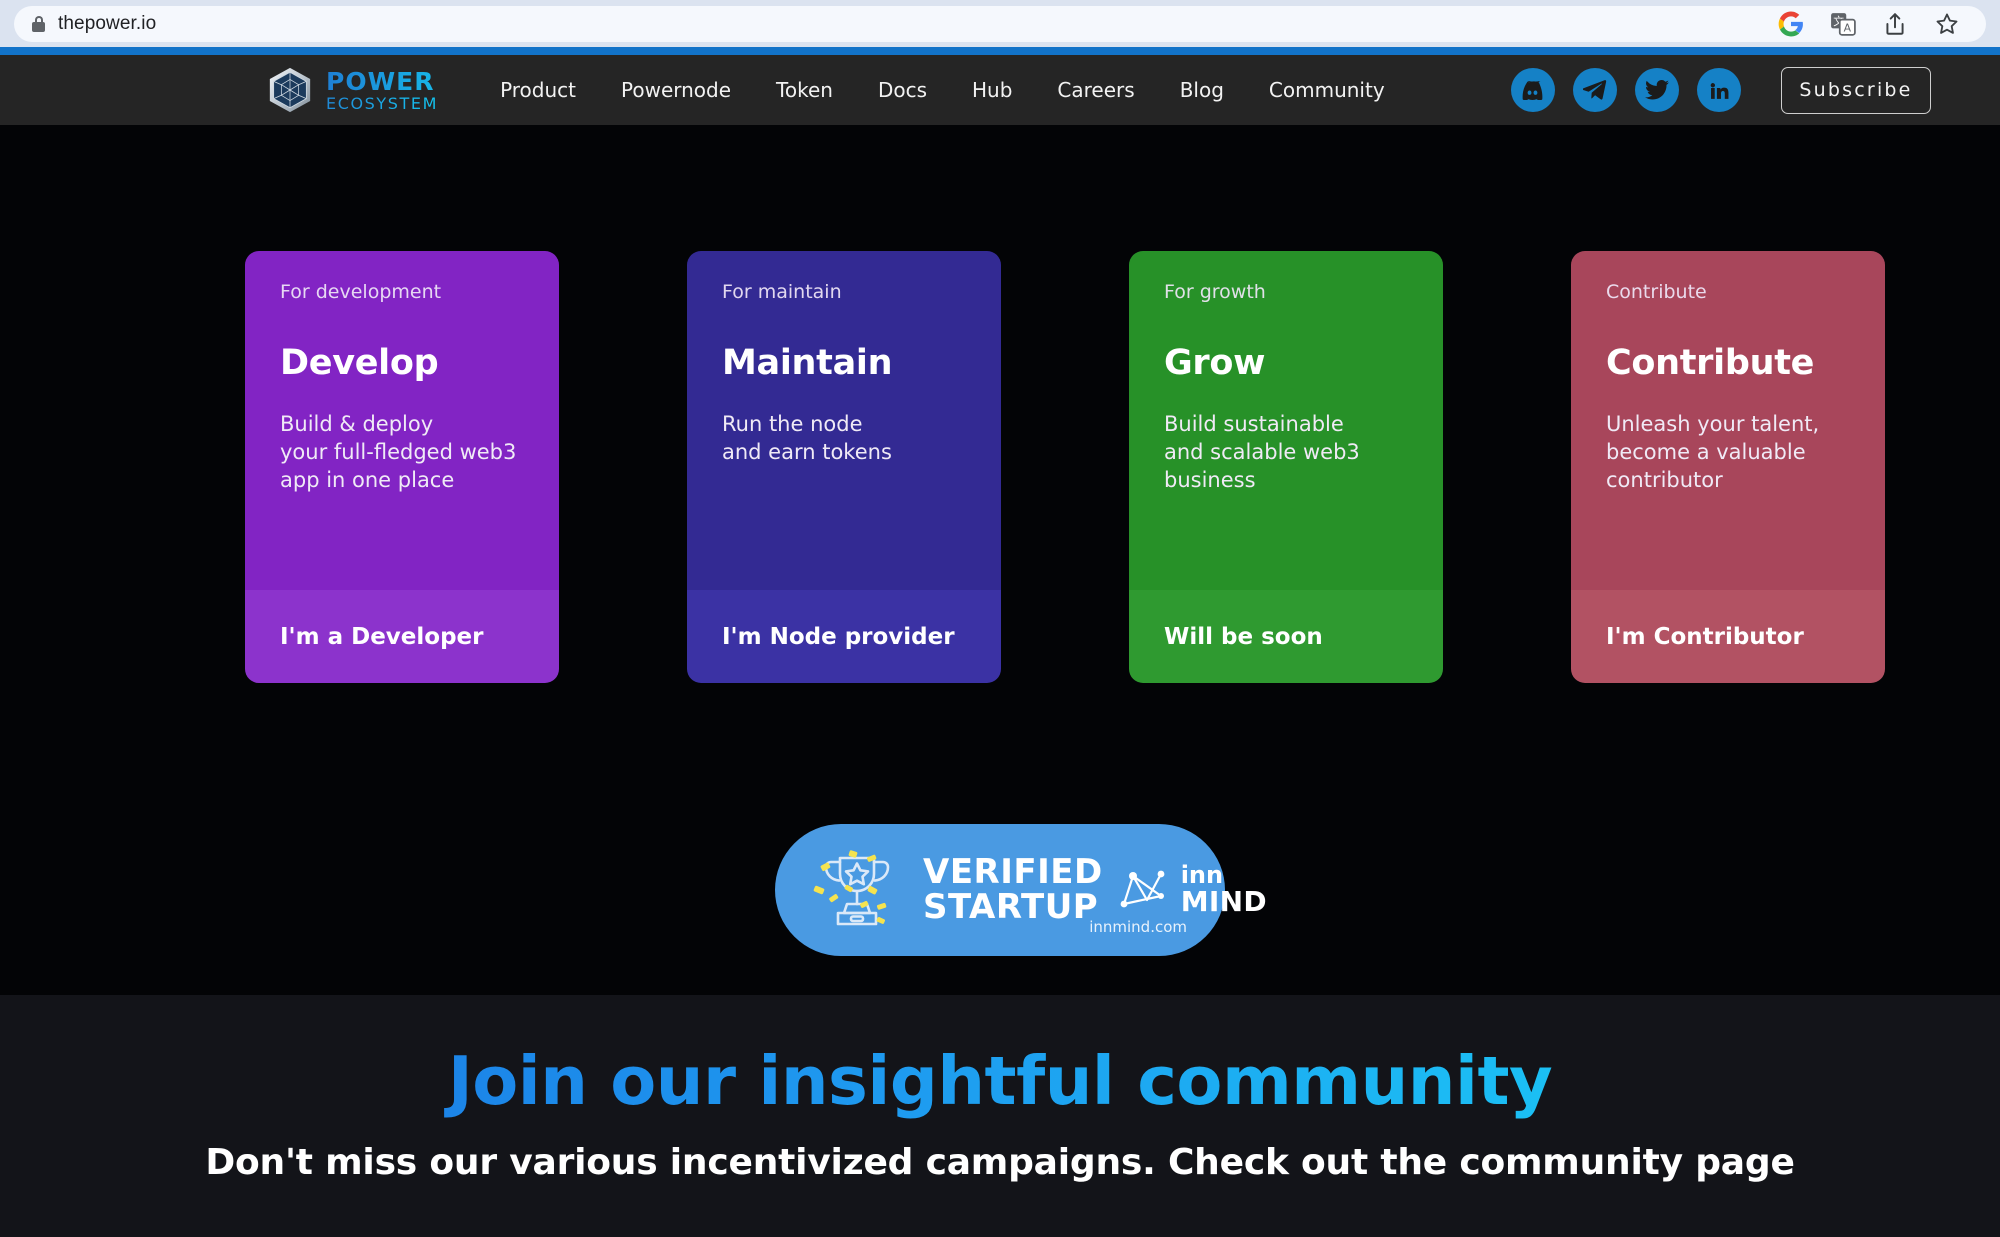 This screenshot has width=2000, height=1237. I want to click on linkedin-icon, so click(1719, 90).